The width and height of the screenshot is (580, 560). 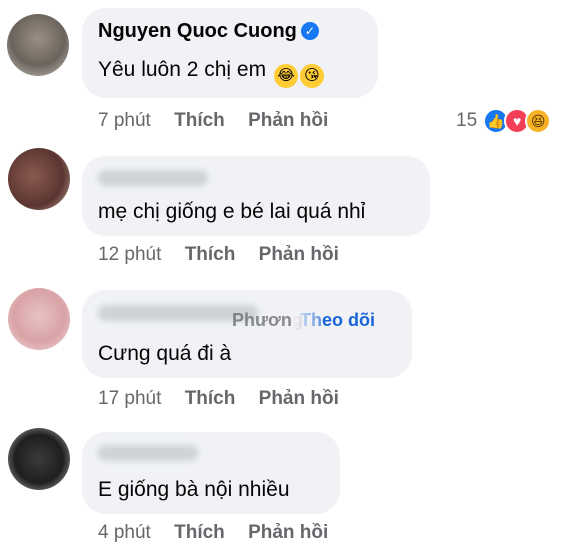 I want to click on comment-author: Nguyen Quoc Cuong ✓, so click(x=208, y=31).